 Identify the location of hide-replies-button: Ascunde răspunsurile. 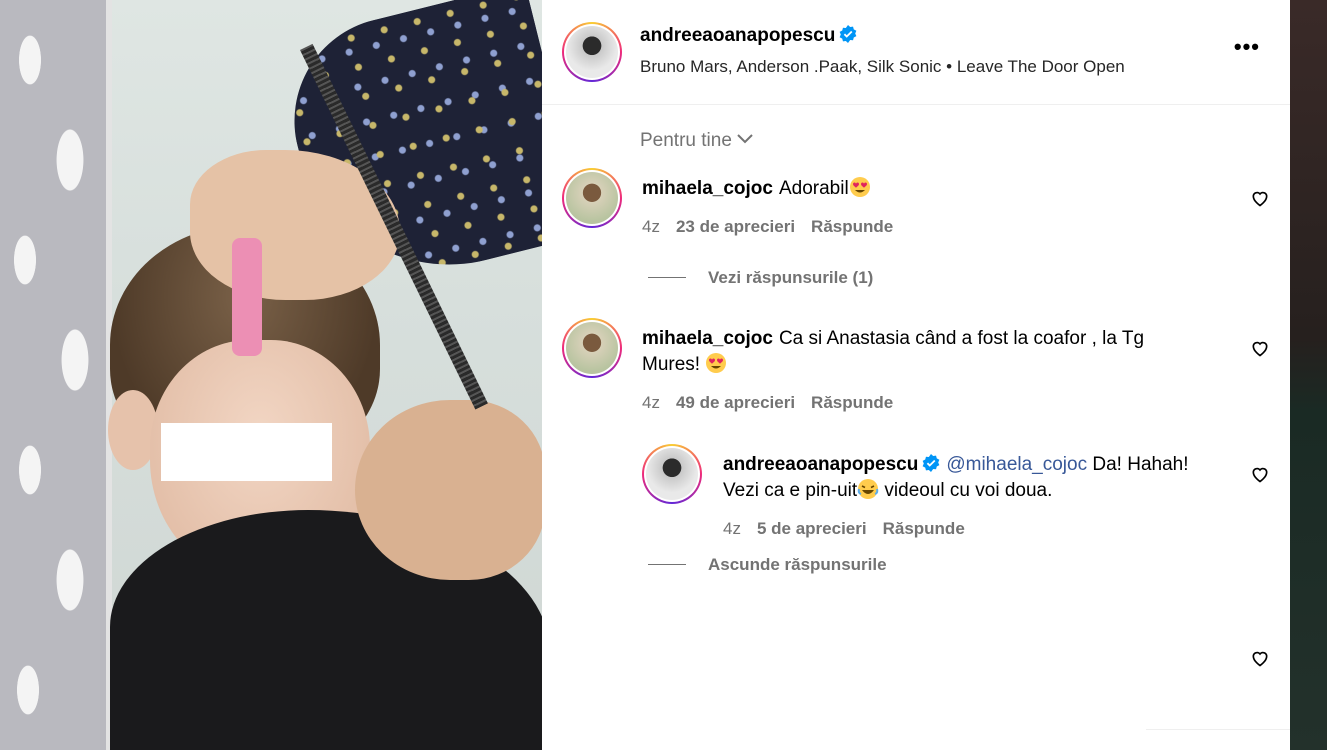
(767, 565).